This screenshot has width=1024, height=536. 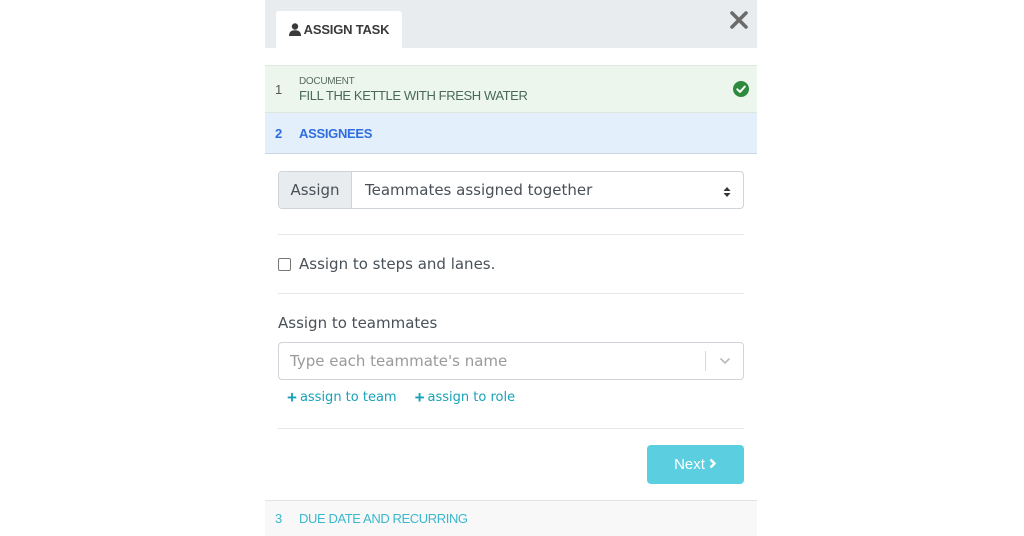 What do you see at coordinates (511, 264) in the screenshot?
I see `assign-steps-lanes-row: Assign to steps and lanes.` at bounding box center [511, 264].